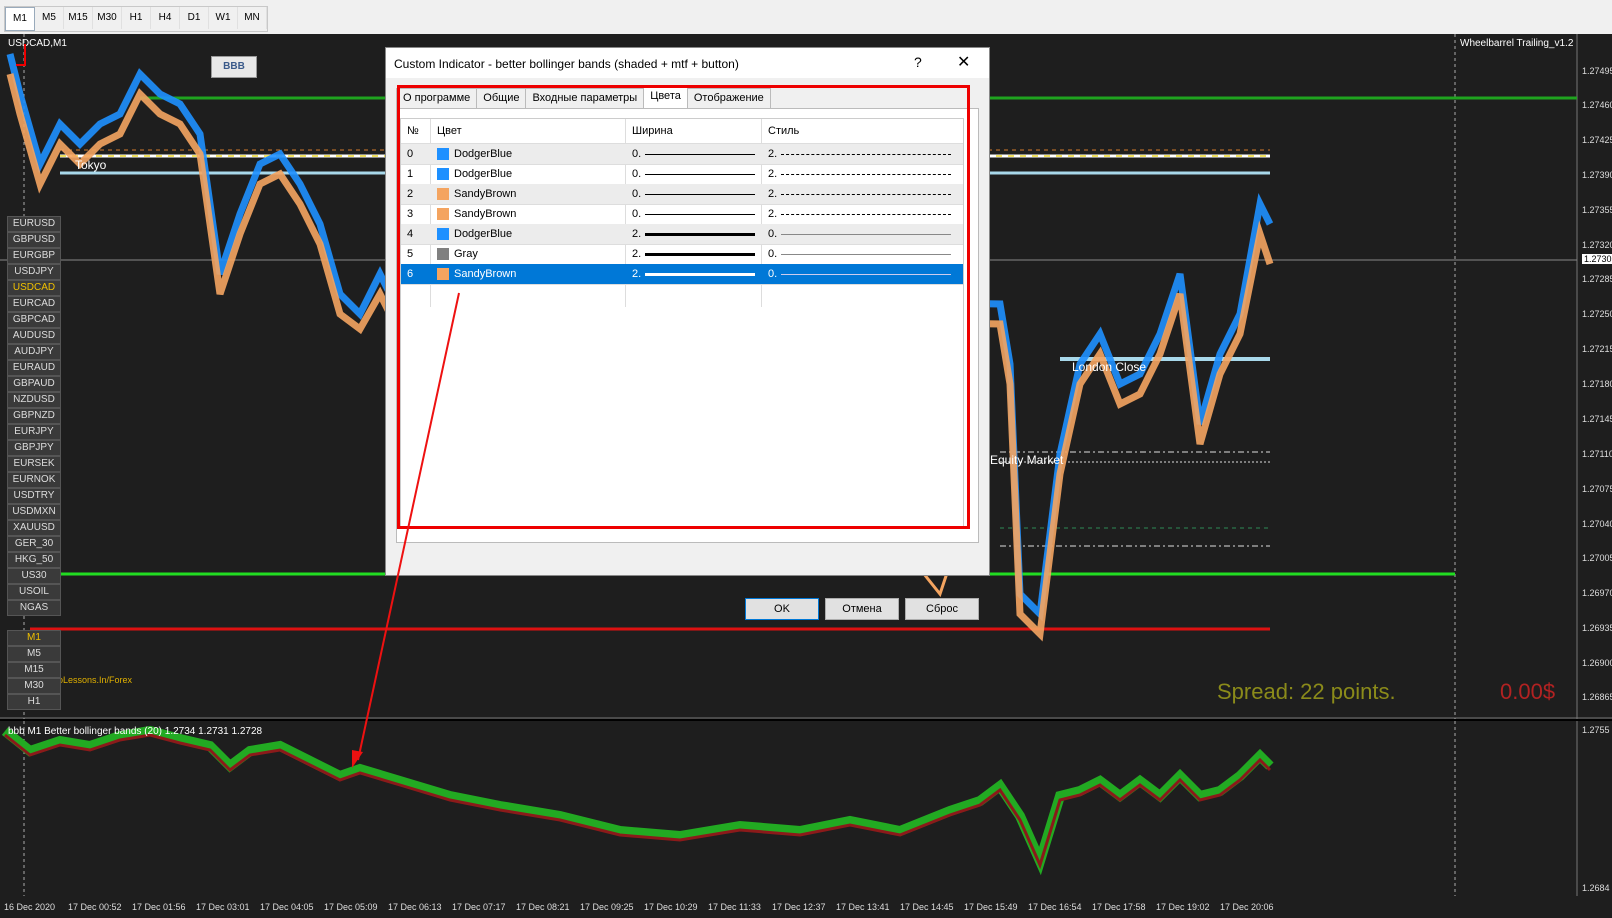 The image size is (1612, 918). Describe the element at coordinates (406, 530) in the screenshot. I see `annotation-arrow-icon` at that location.